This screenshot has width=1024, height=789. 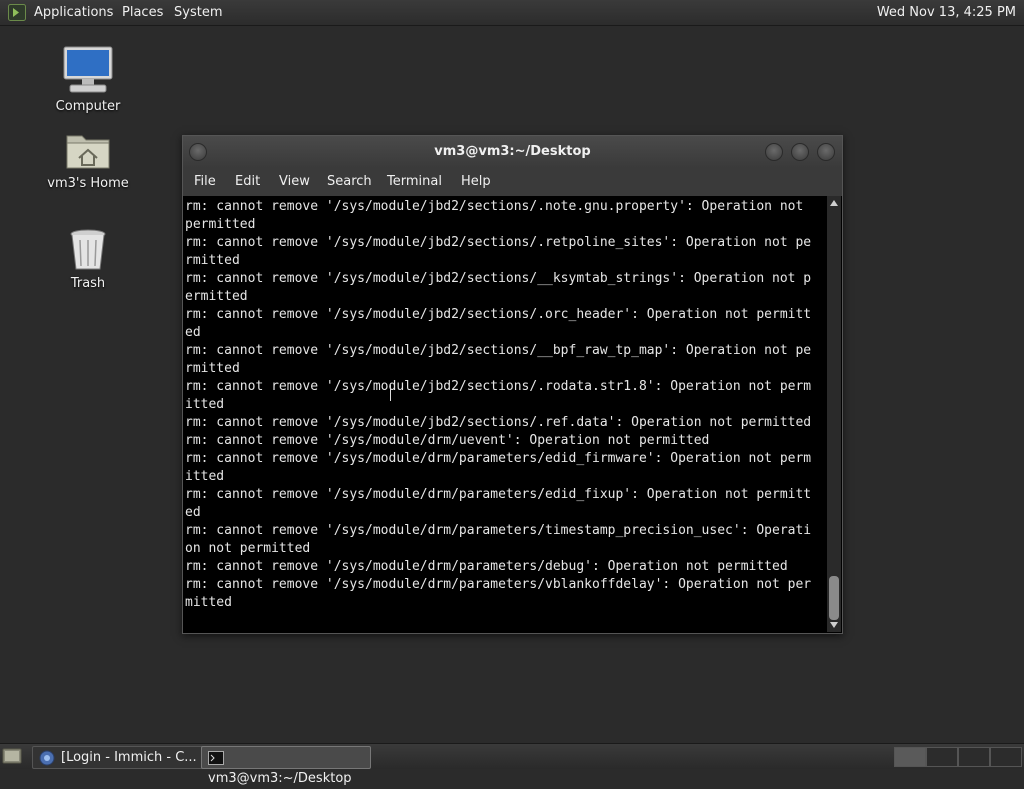 I want to click on menu-help: Help, so click(x=476, y=182).